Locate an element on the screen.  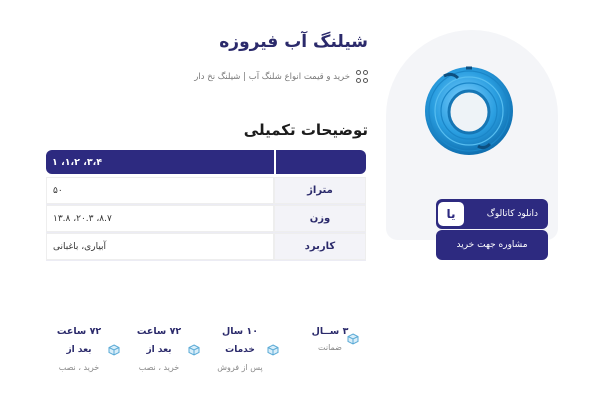
catalog-badge: یا is located at coordinates (451, 214).